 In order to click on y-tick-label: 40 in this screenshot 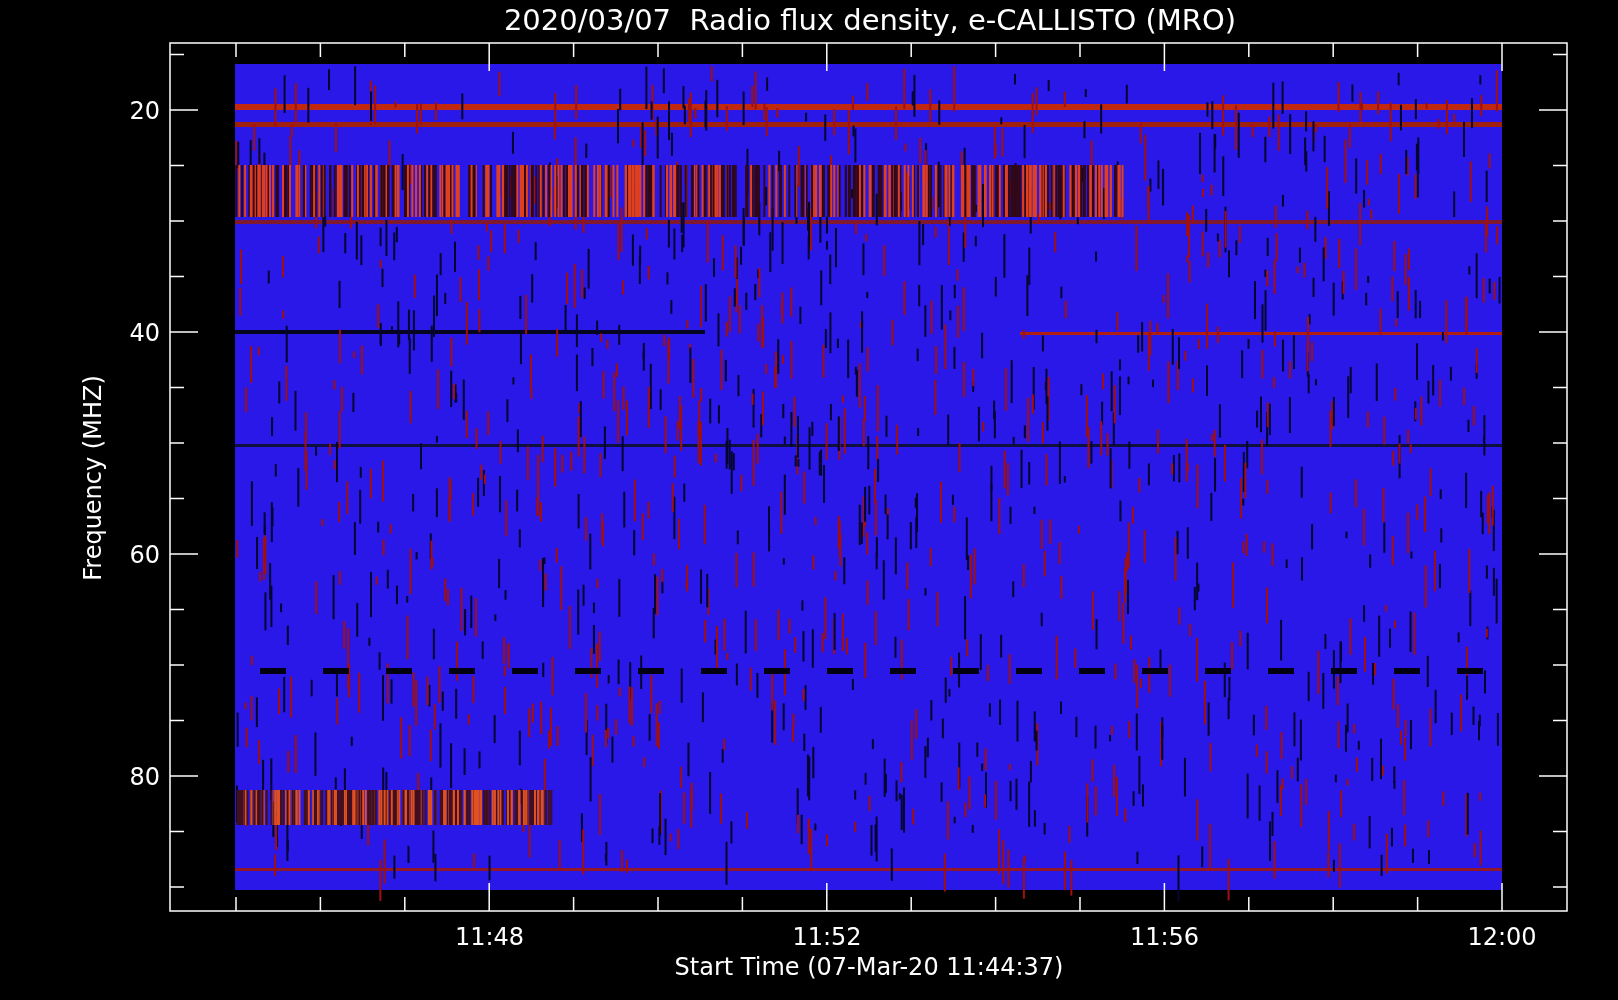, I will do `click(144, 333)`.